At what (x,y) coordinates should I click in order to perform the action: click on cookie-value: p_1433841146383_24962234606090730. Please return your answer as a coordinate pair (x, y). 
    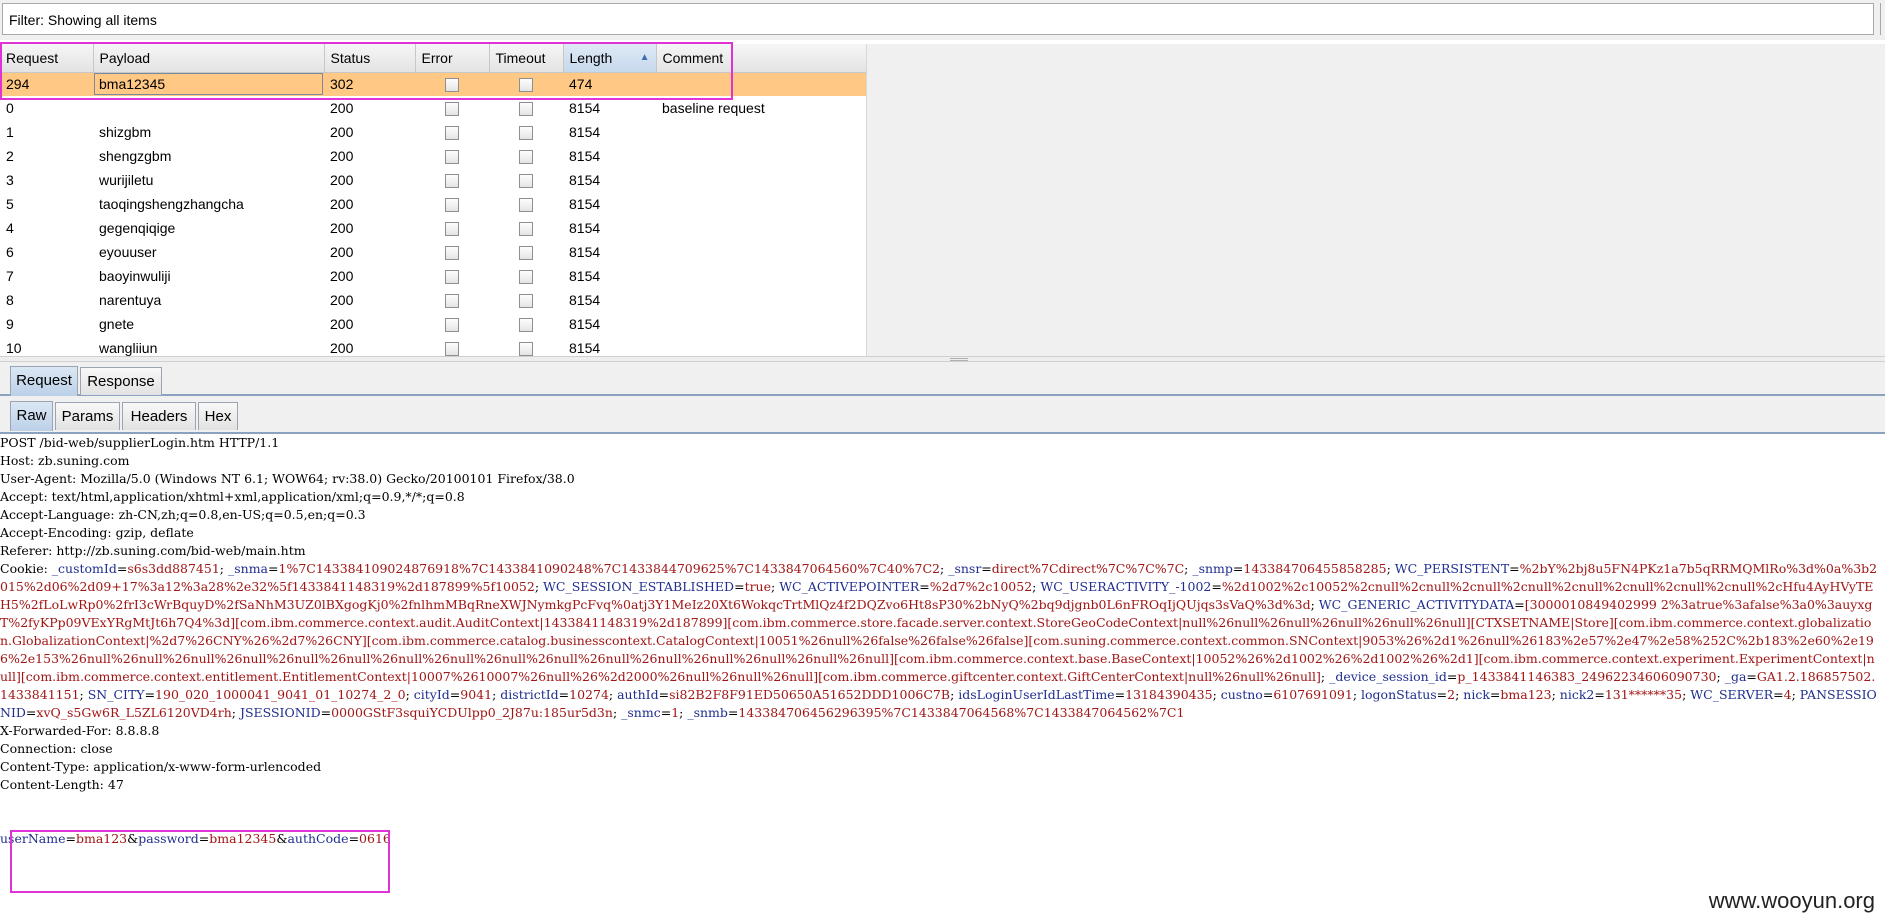
    Looking at the image, I should click on (1587, 676).